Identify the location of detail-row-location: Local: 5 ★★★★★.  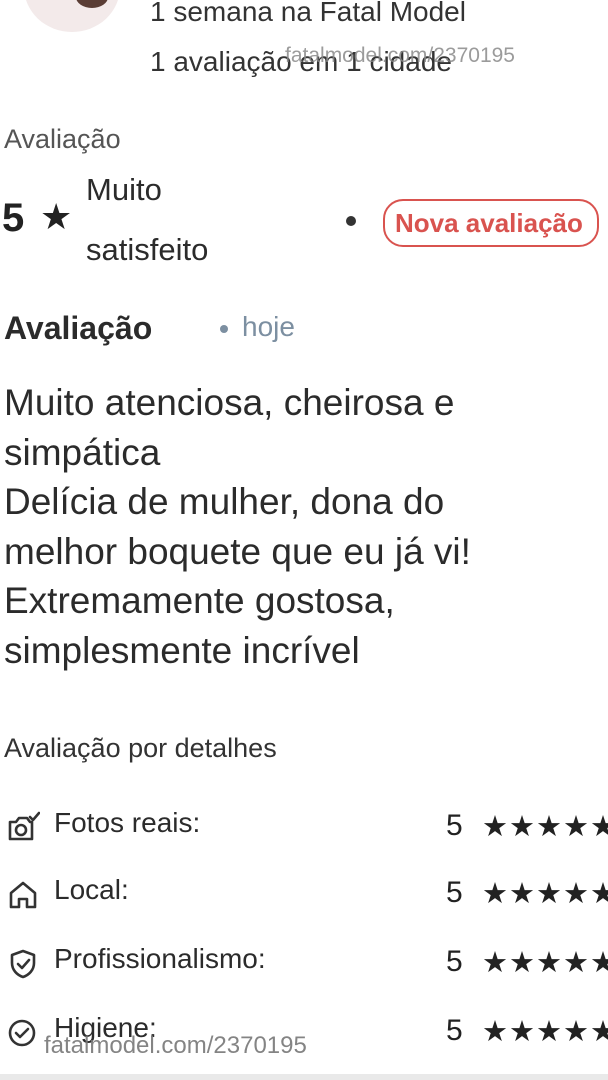
(304, 894).